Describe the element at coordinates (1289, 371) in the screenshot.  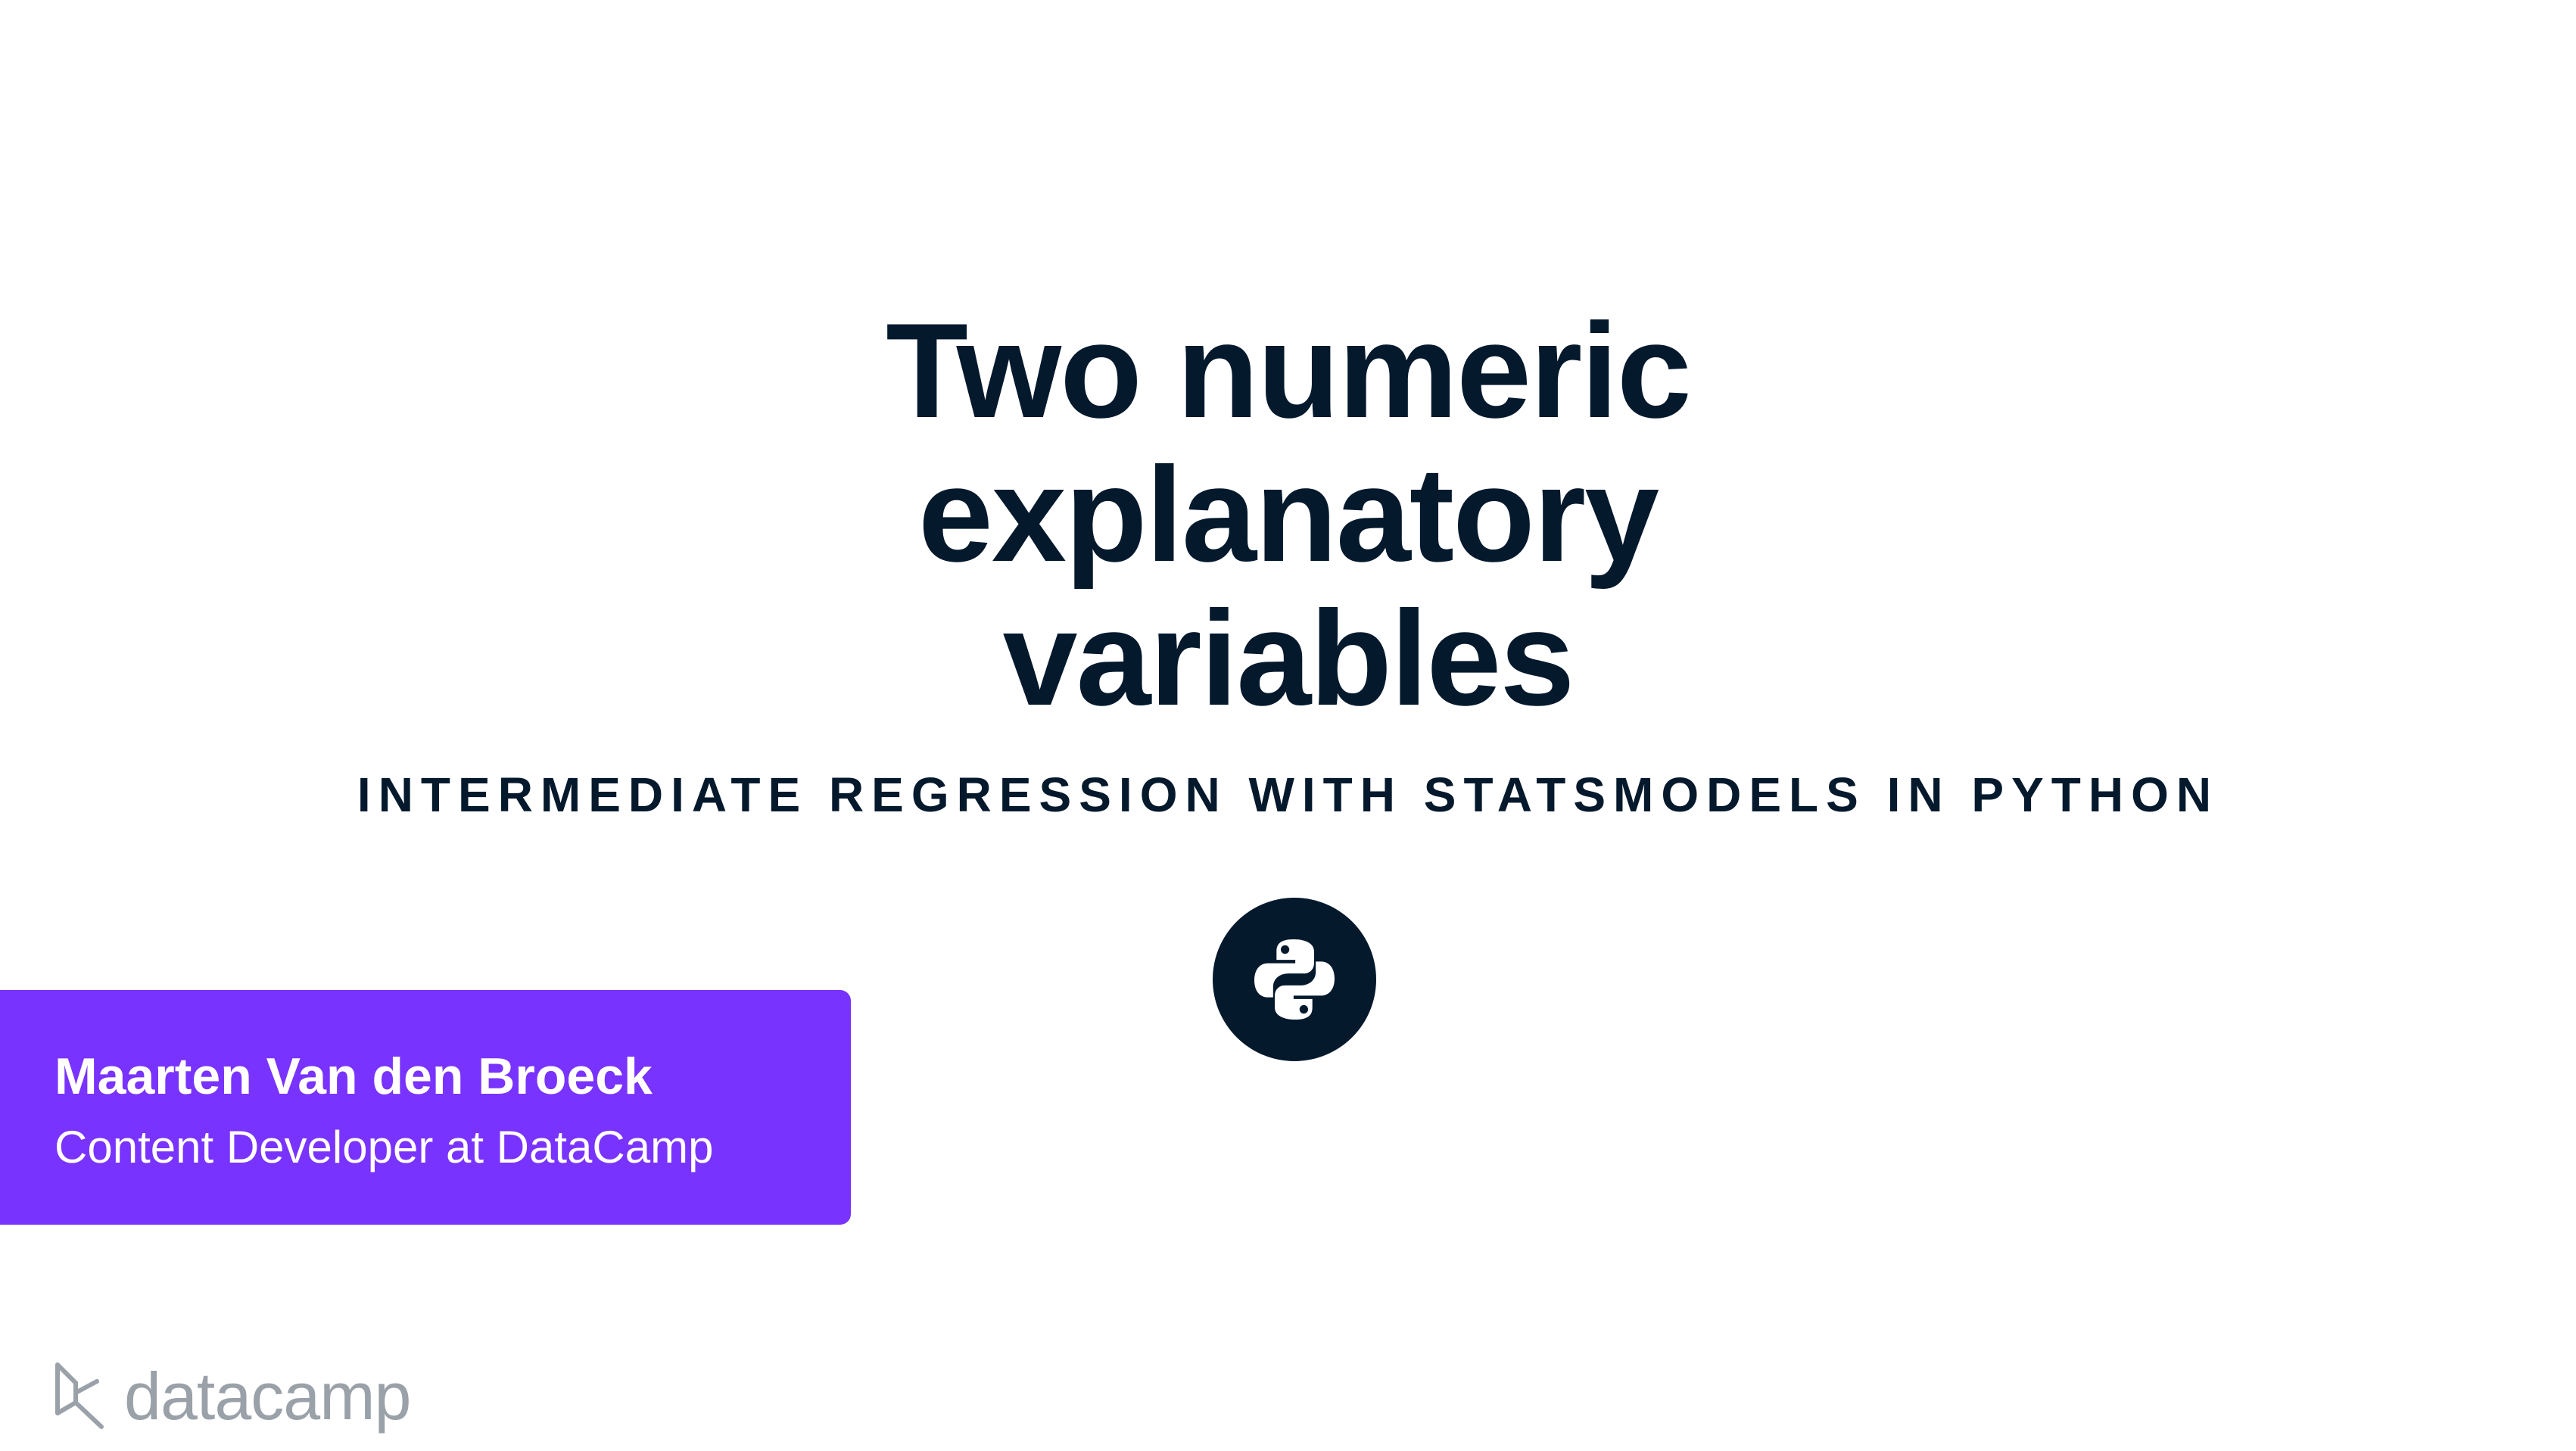
I see `slide-title-line-1: Two numeric` at that location.